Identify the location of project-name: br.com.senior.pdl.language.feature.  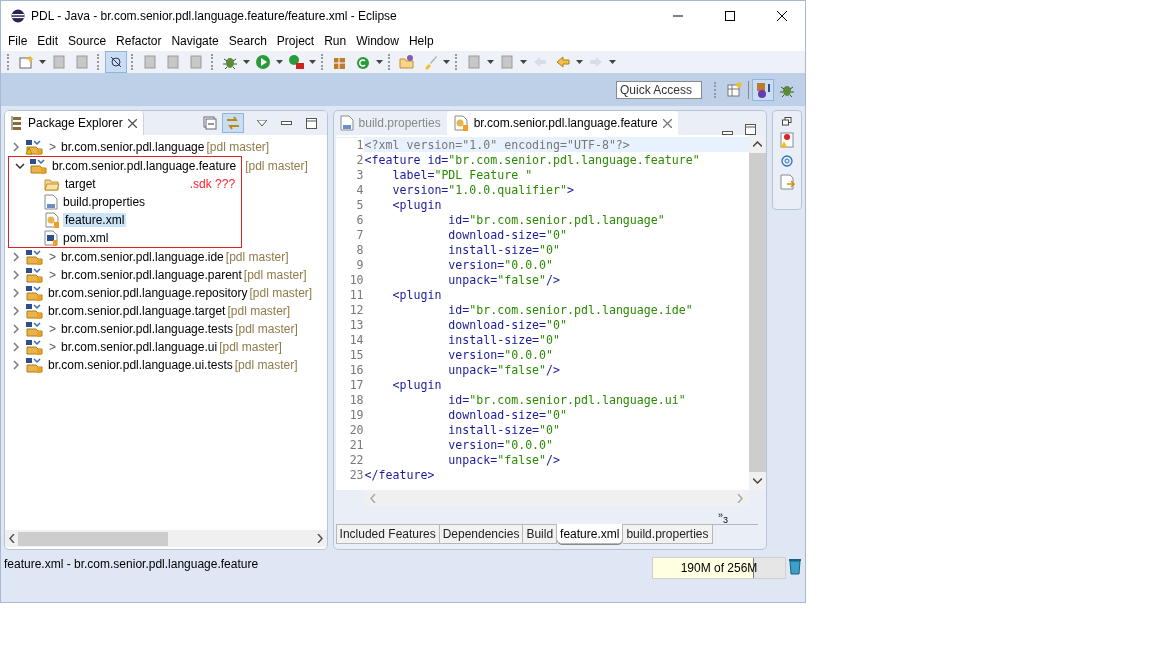
(144, 166).